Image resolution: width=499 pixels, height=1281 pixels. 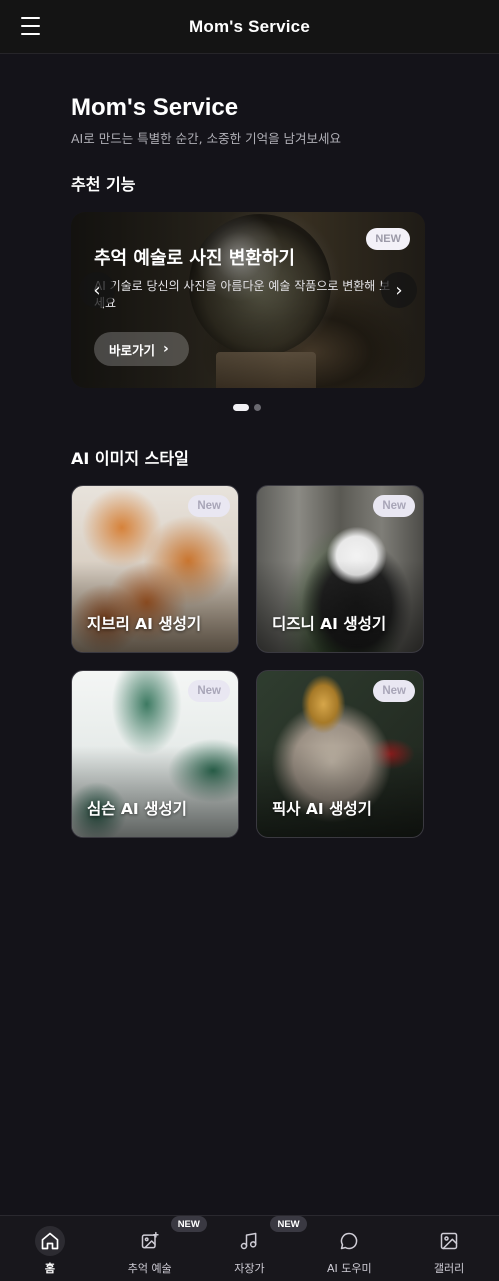 I want to click on image-plus-icon, so click(x=150, y=1241).